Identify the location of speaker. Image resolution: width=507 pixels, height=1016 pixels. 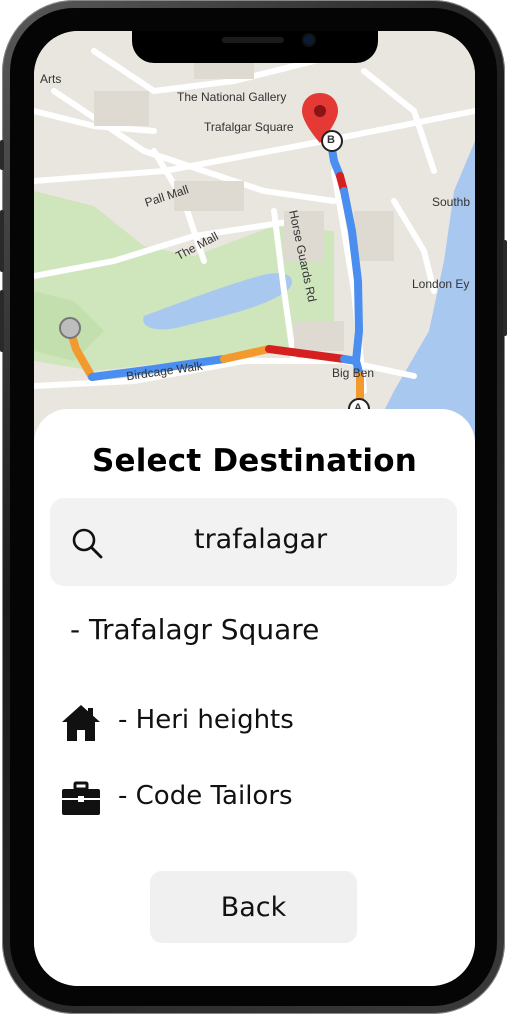
(253, 40).